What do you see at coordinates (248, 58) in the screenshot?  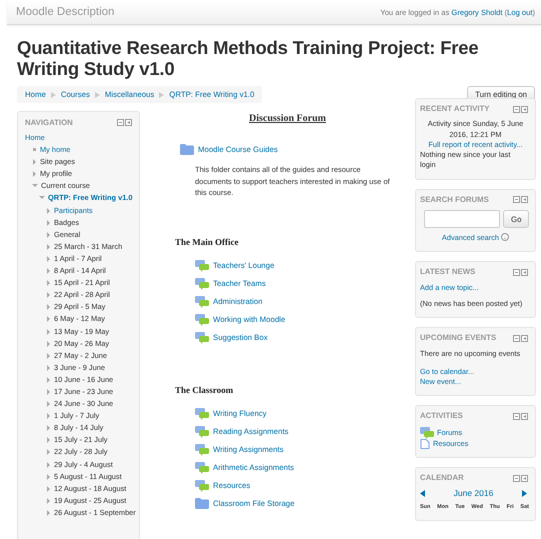 I see `page-title: Quantitative Research Methods Training Project: Free Writing Study v1.0` at bounding box center [248, 58].